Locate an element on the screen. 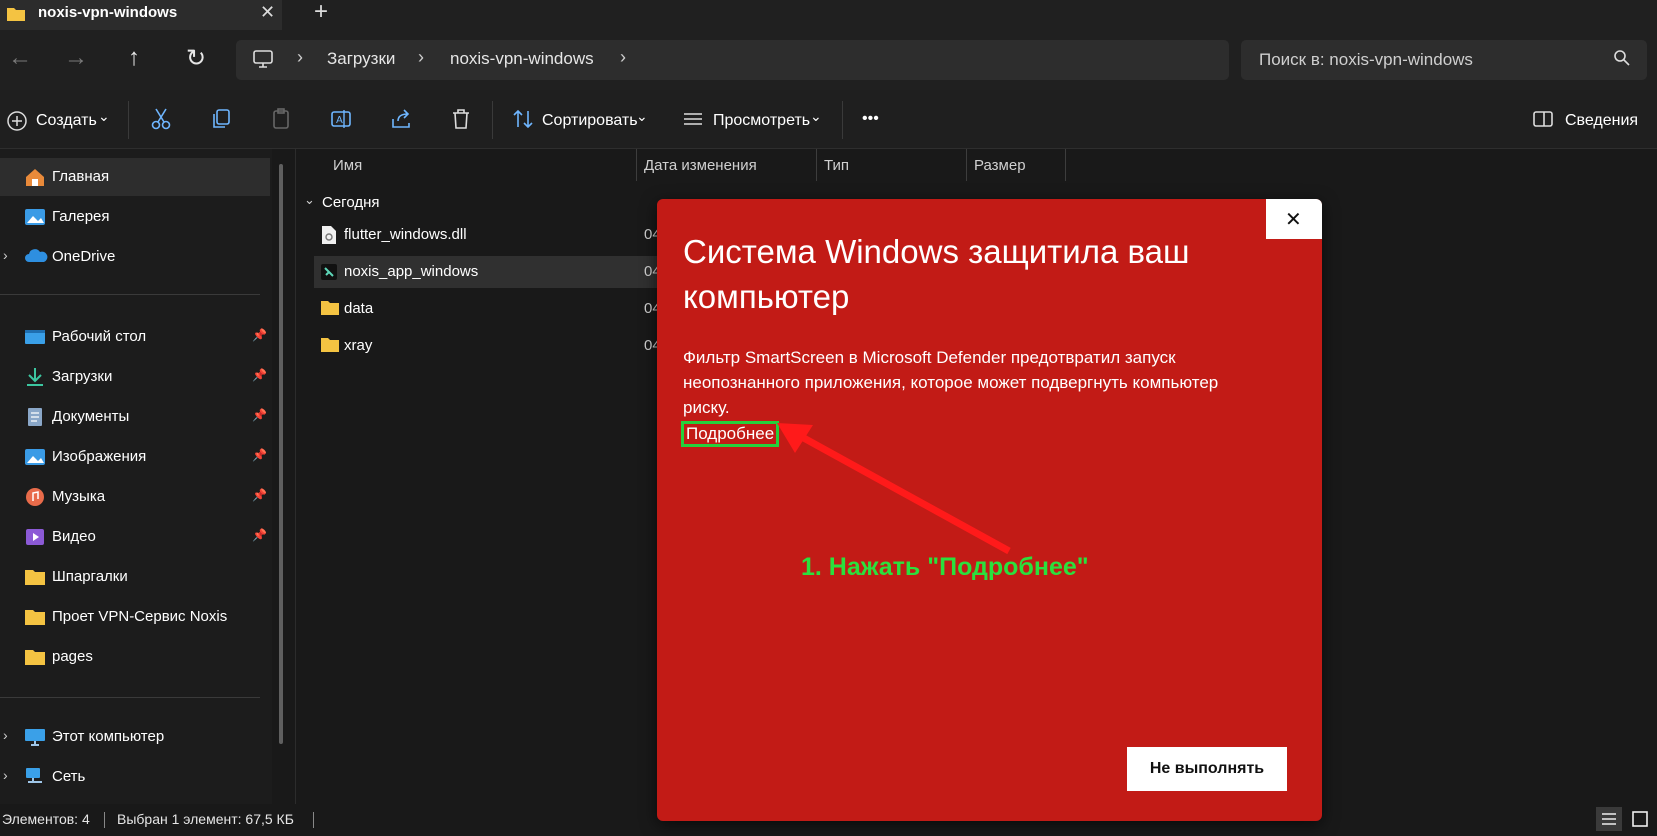 This screenshot has width=1657, height=836. sidebar-item-label: Сеть is located at coordinates (69, 776).